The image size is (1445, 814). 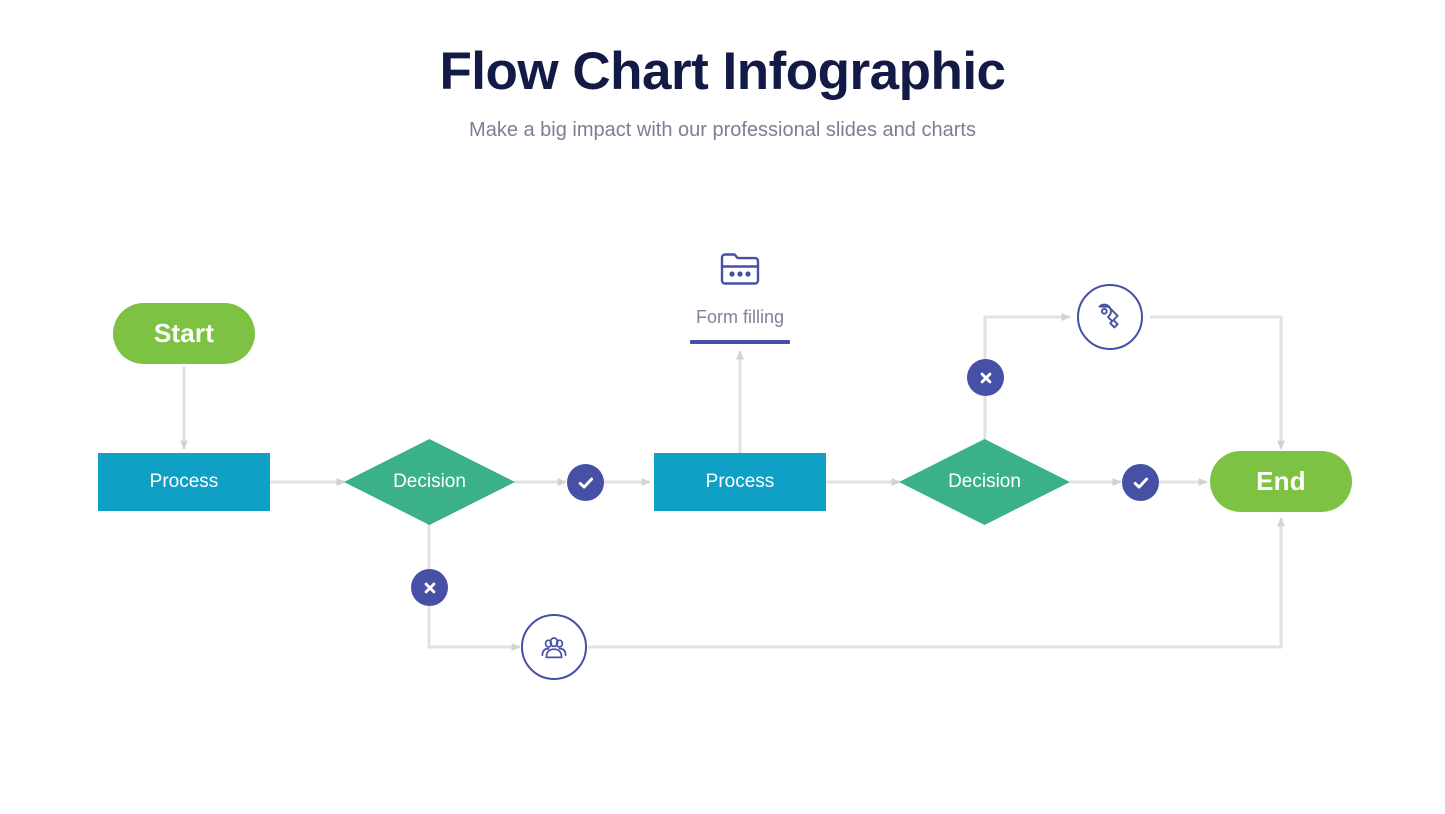 I want to click on node-process-2: Process, so click(x=740, y=482).